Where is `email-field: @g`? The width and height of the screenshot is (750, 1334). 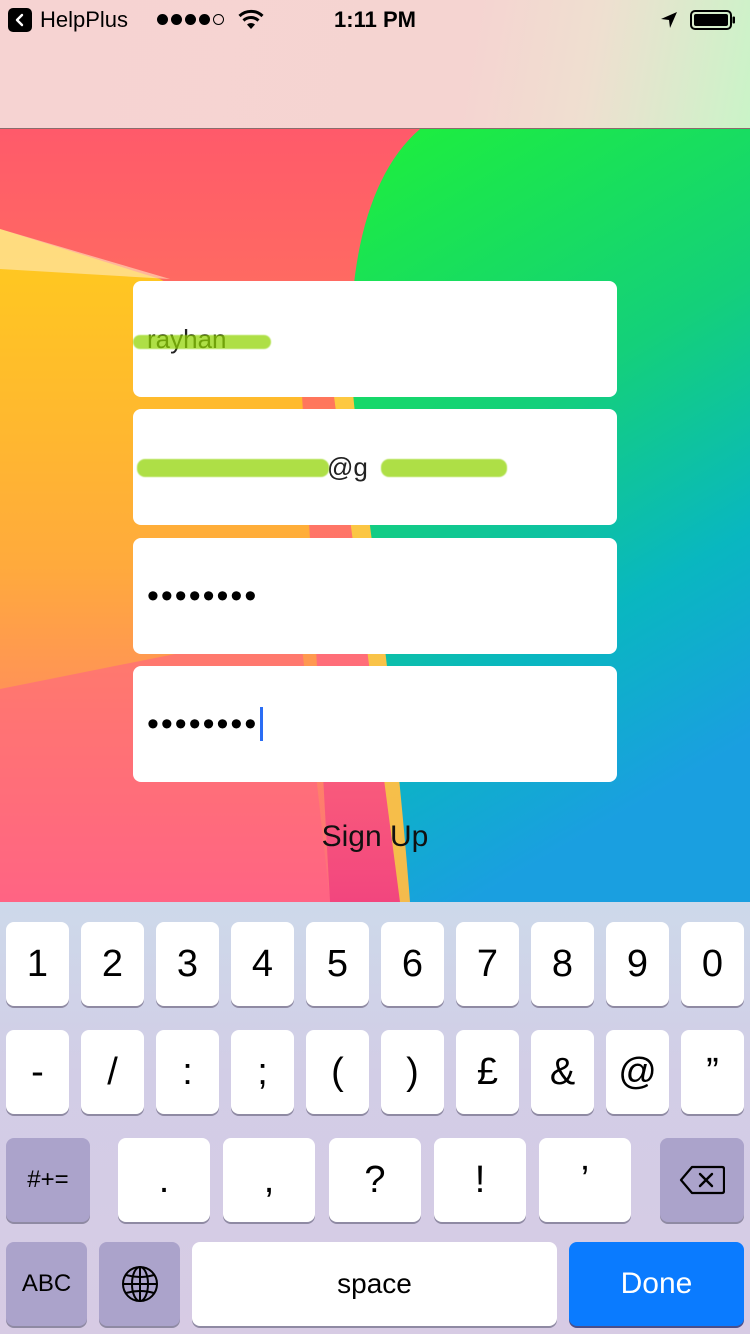
email-field: @g is located at coordinates (375, 467).